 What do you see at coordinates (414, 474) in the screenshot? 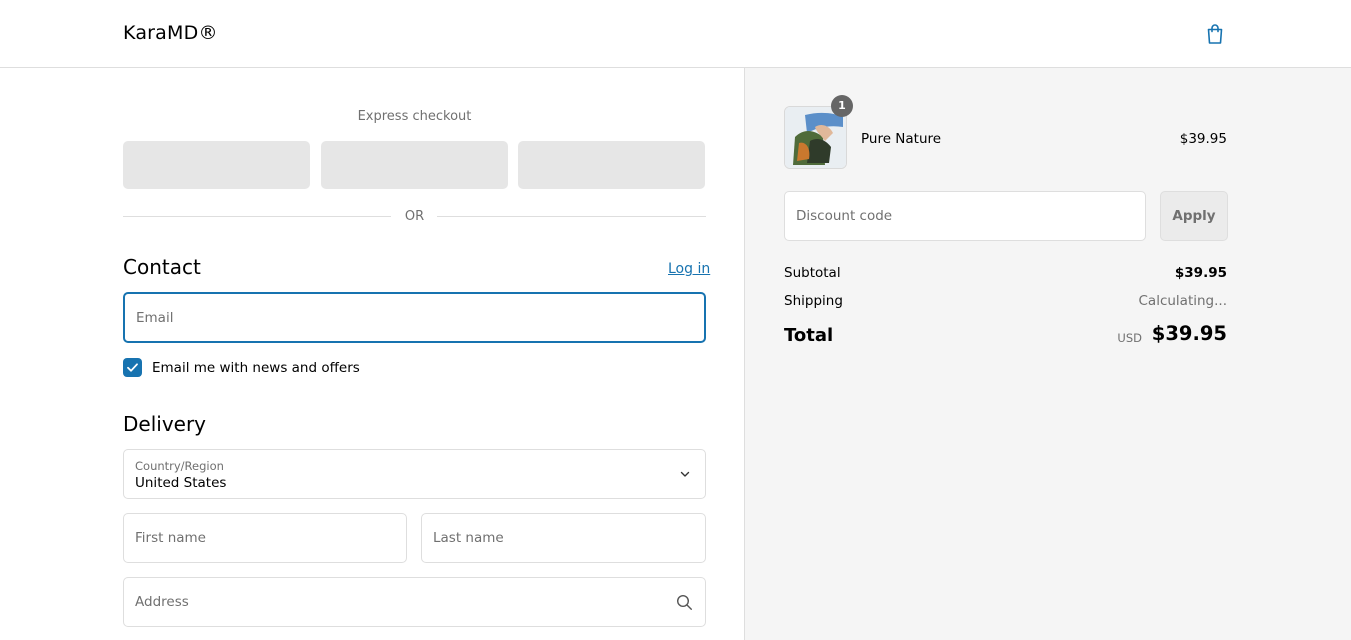
I see `country-select: Country/Region United States` at bounding box center [414, 474].